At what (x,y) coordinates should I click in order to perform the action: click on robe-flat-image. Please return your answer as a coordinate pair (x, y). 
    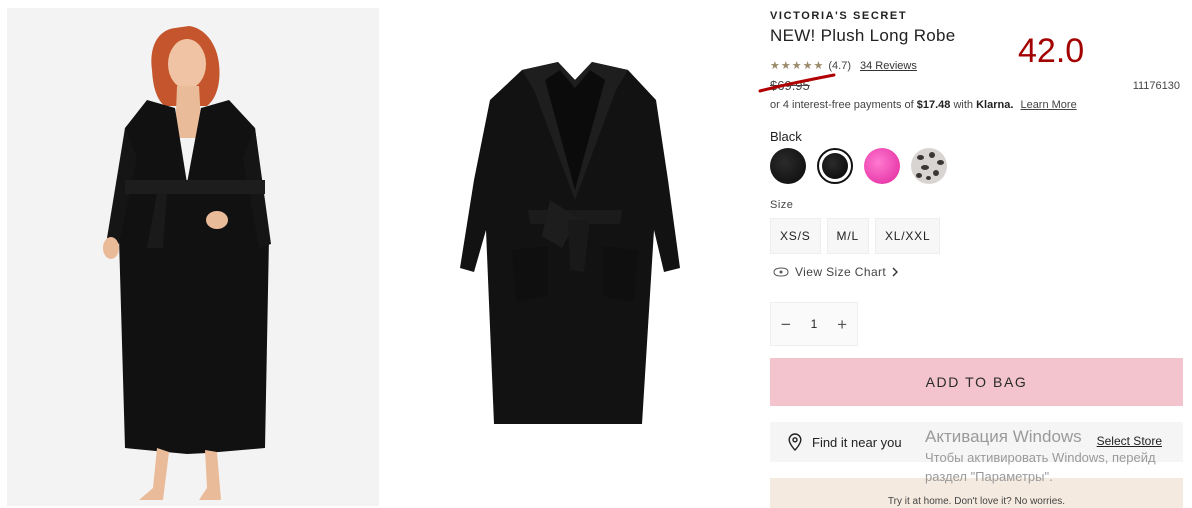
    Looking at the image, I should click on (570, 243).